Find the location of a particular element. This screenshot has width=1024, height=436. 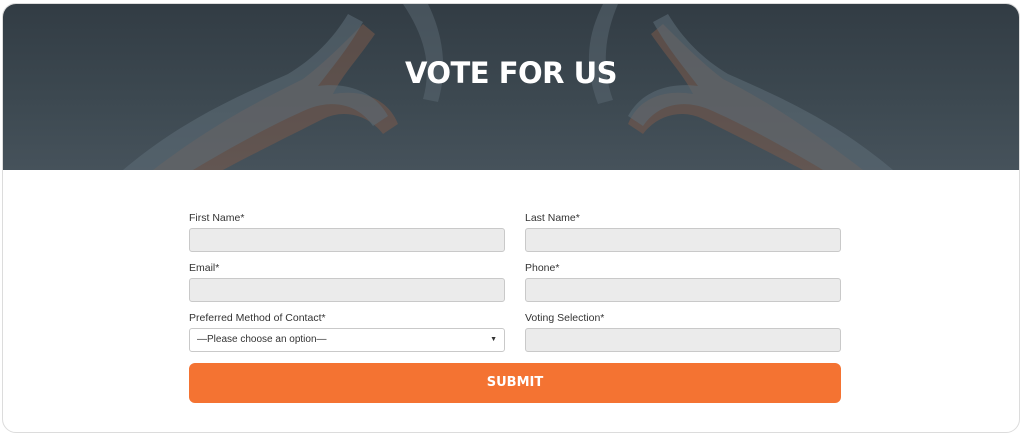

phone-input is located at coordinates (683, 290).